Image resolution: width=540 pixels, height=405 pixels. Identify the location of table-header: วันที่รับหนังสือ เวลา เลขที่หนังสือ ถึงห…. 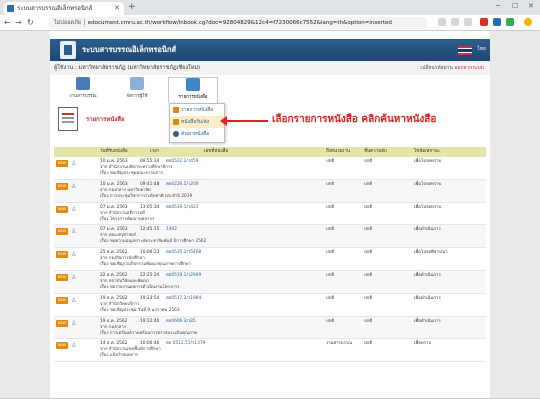
(270, 152).